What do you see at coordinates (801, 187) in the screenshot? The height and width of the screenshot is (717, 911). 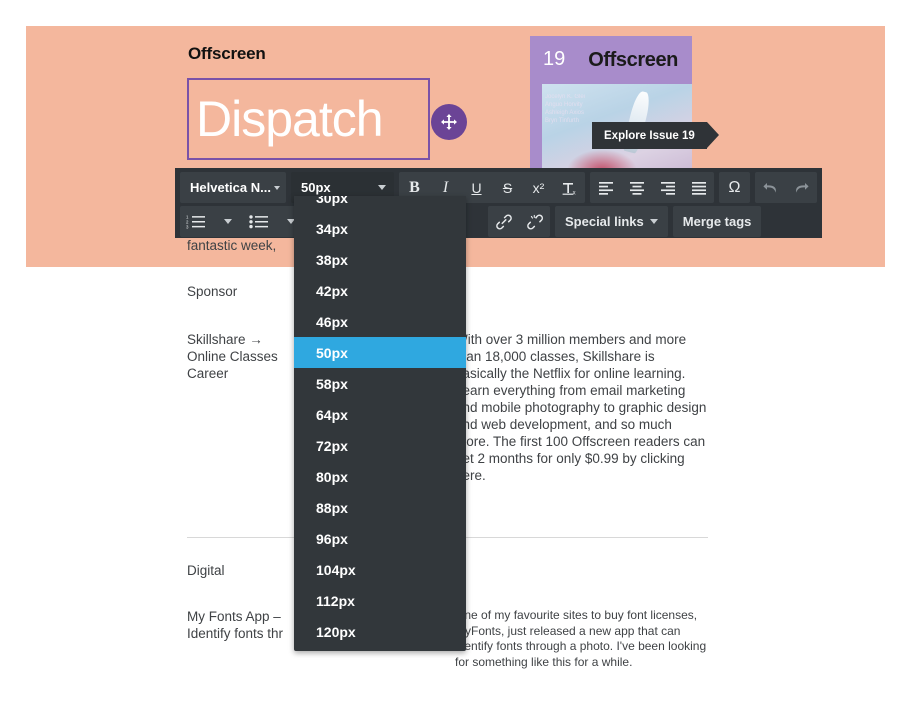 I see `redo-icon` at bounding box center [801, 187].